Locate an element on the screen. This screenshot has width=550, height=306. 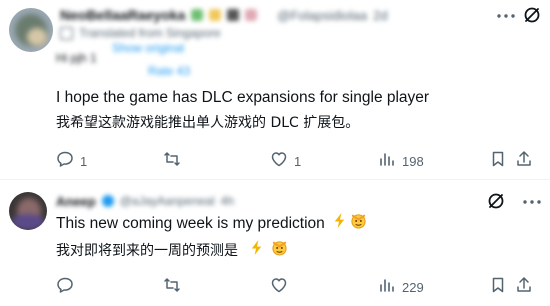
tag-b: Rate 43 is located at coordinates (169, 71).